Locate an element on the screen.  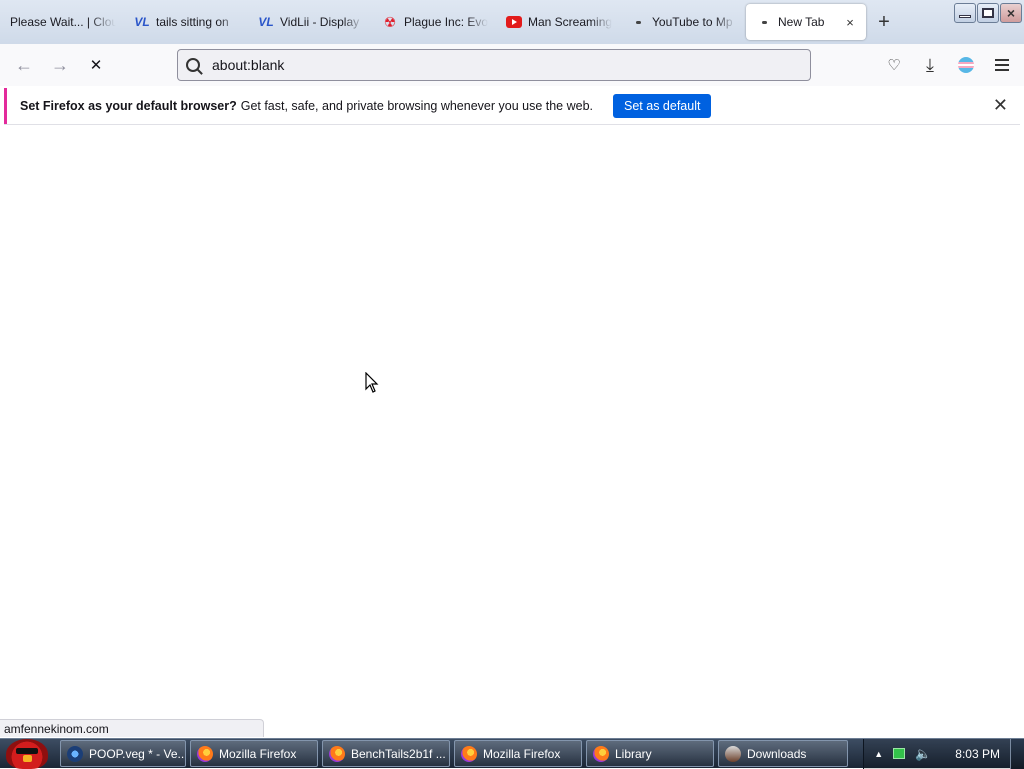
dot-icon is located at coordinates (638, 22).